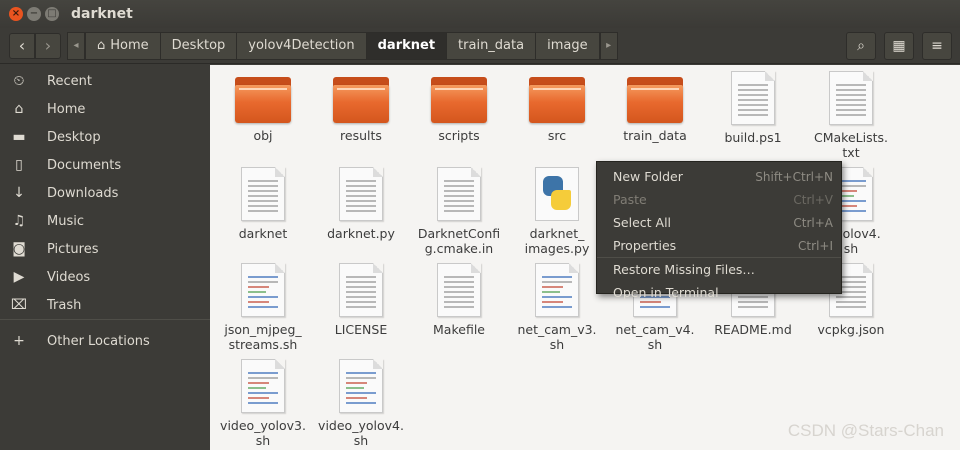  Describe the element at coordinates (642, 222) in the screenshot. I see `menu-item-label: Select All` at that location.